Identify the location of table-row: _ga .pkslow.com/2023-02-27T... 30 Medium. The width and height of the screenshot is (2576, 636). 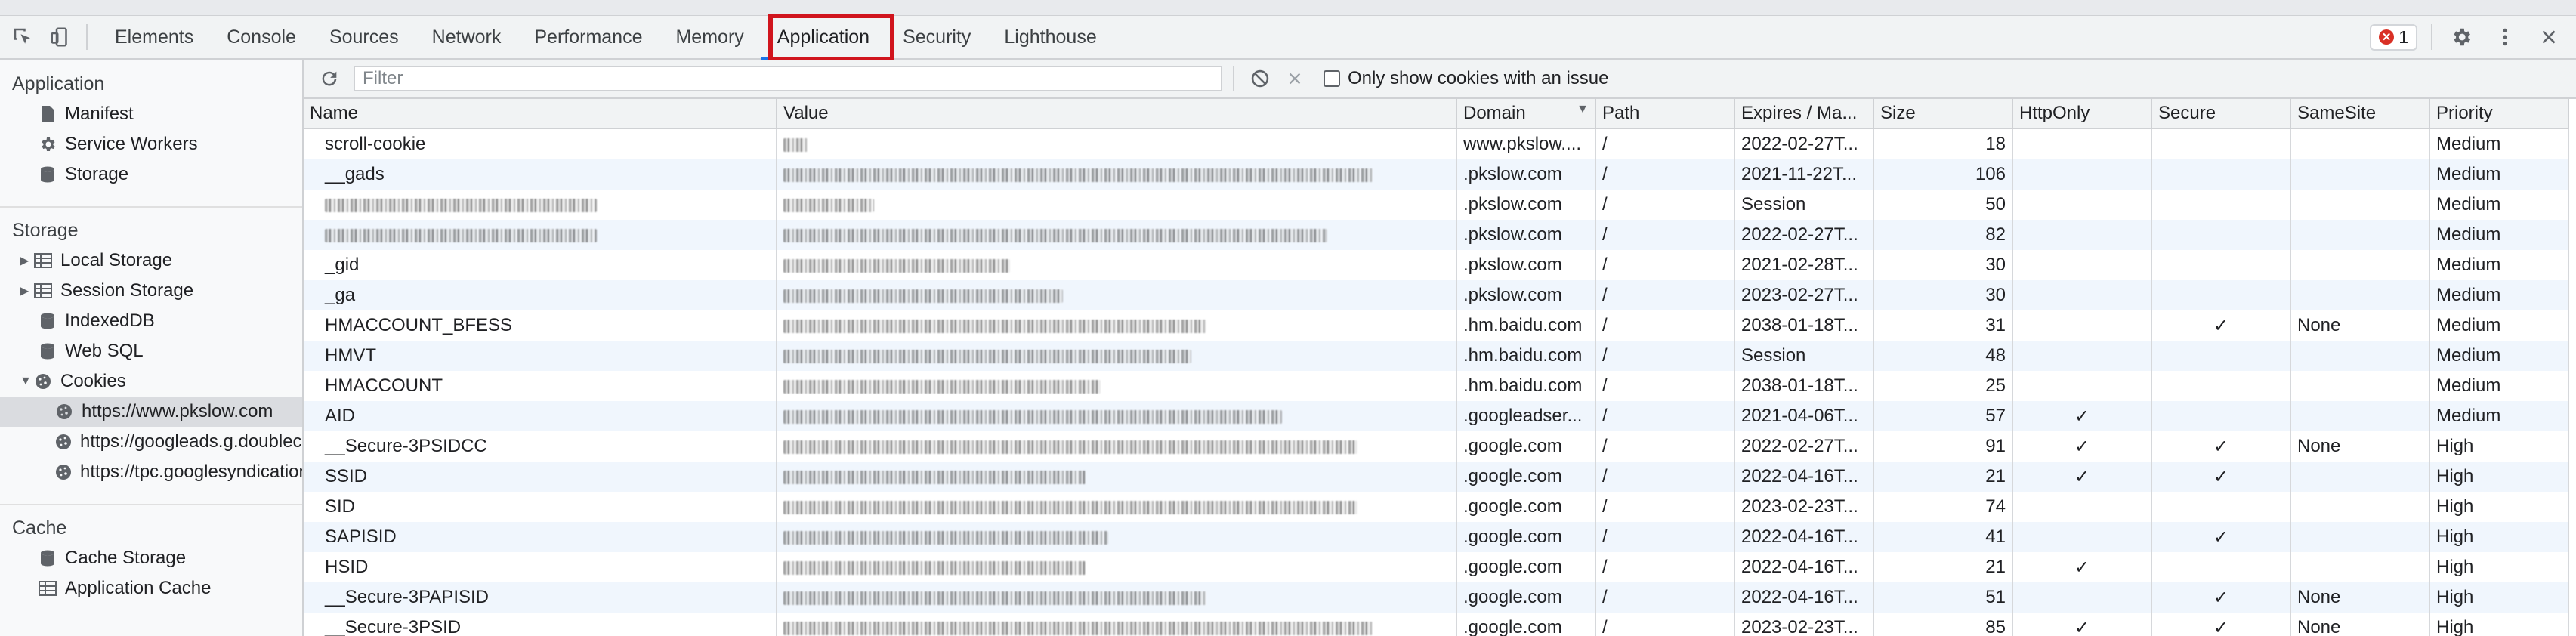
(1436, 295).